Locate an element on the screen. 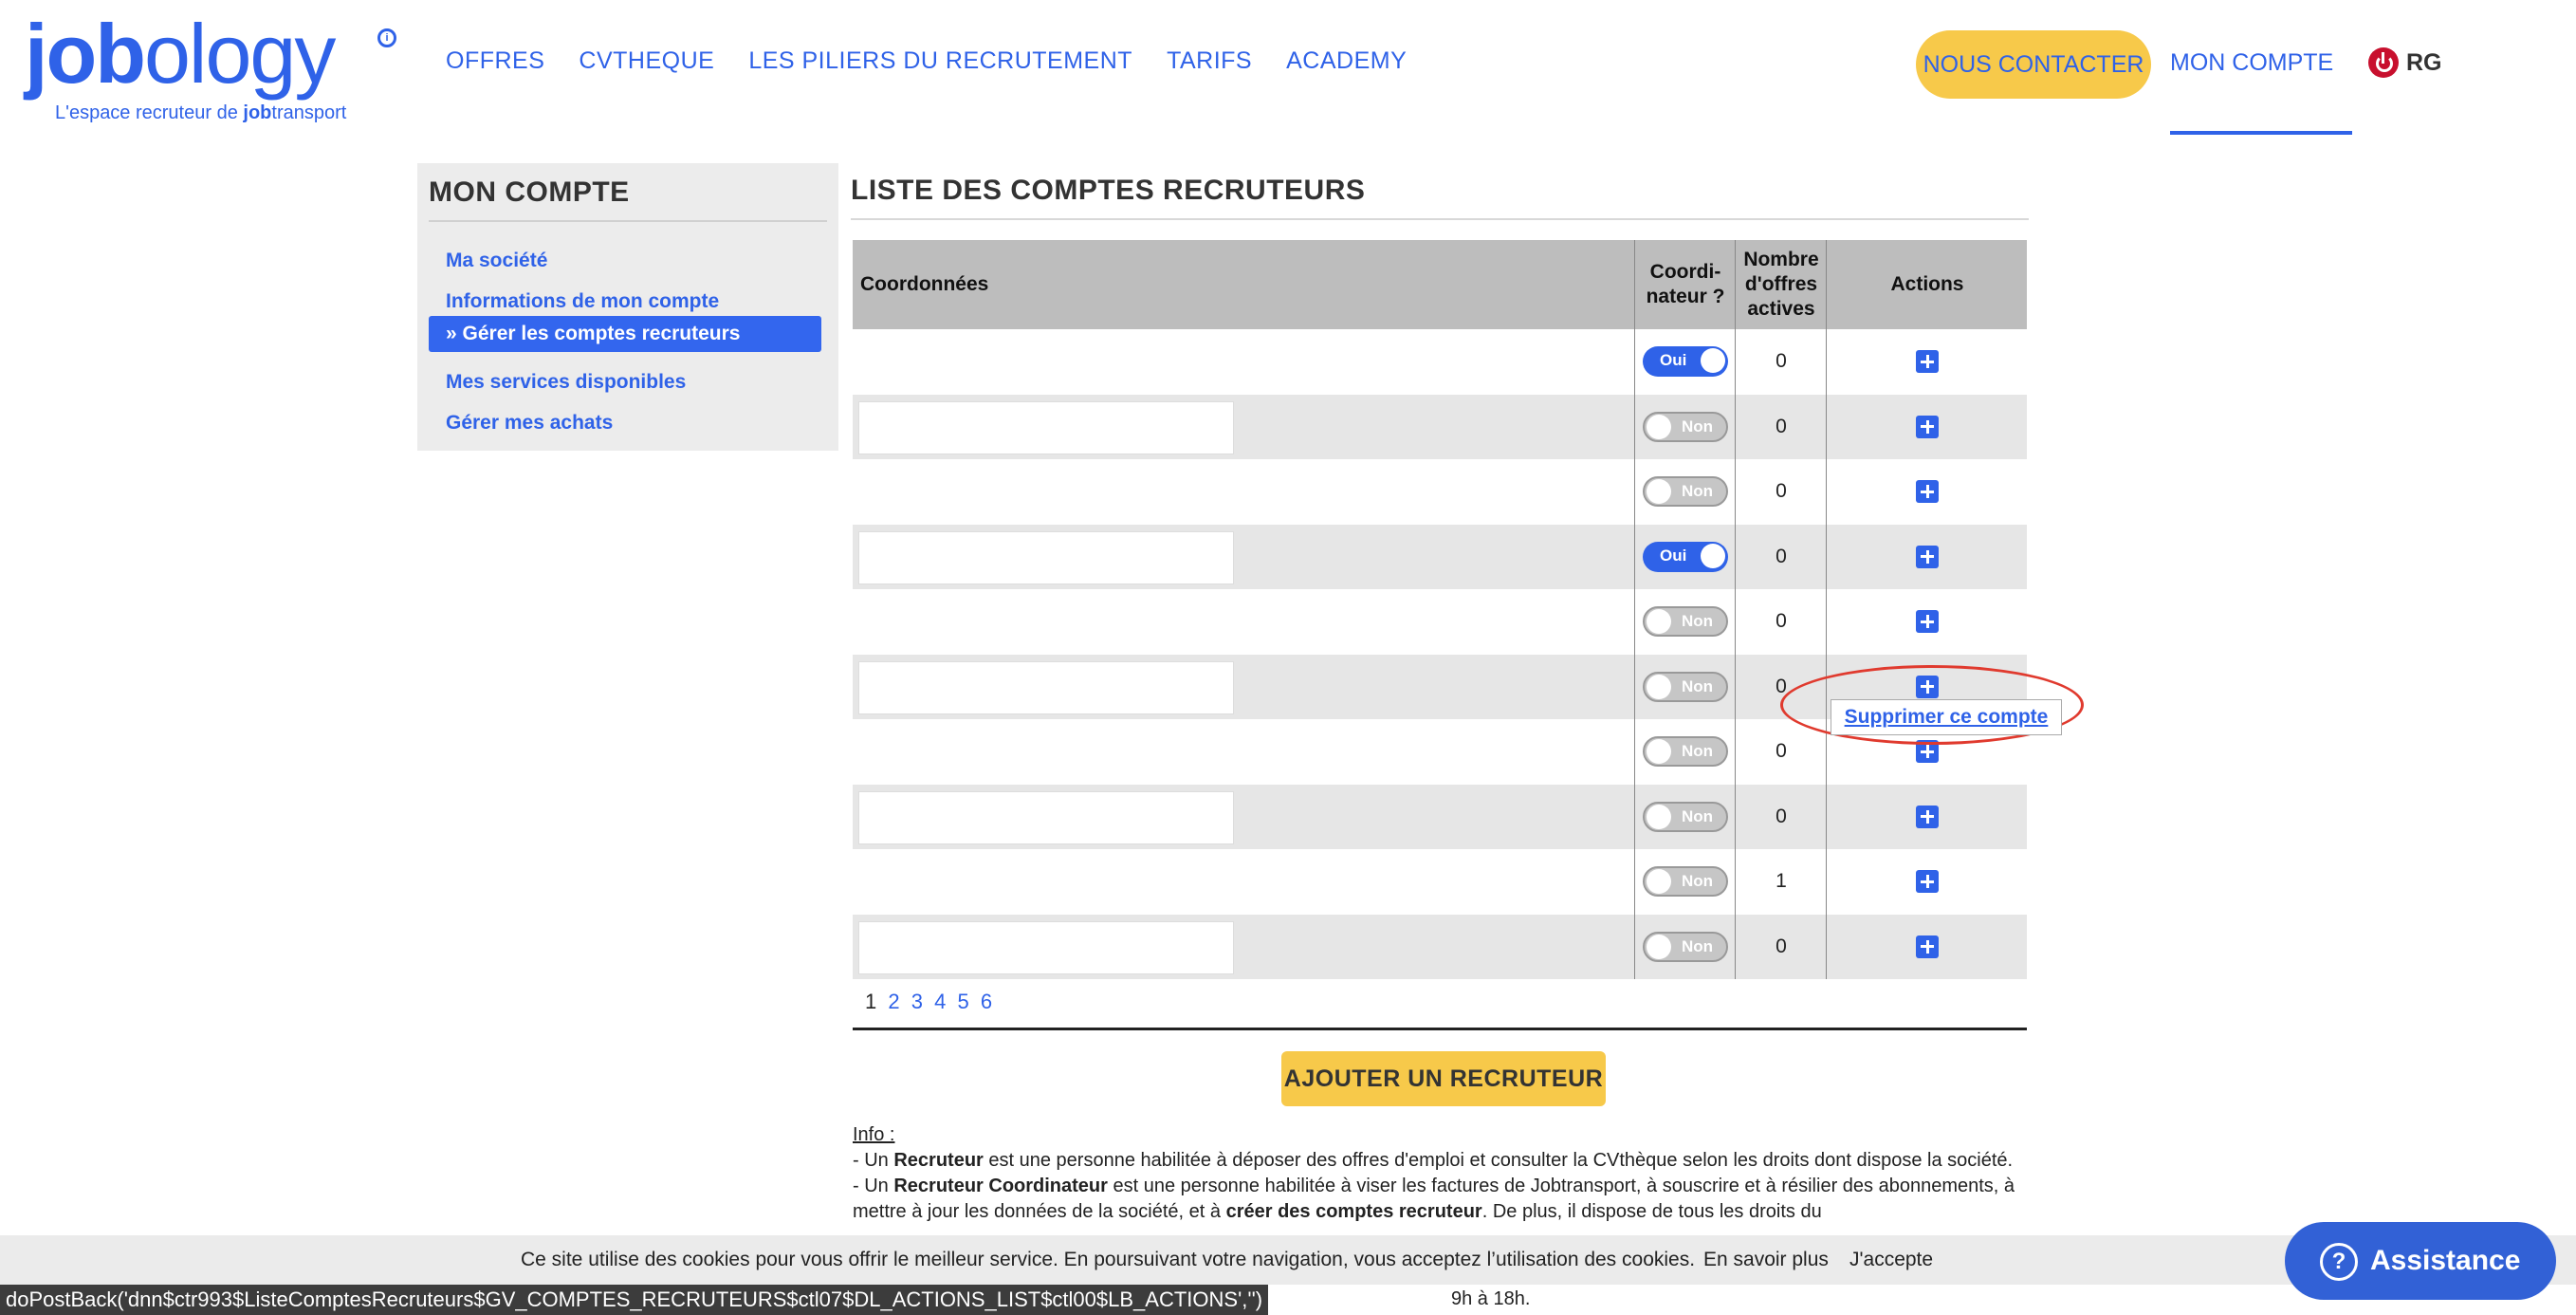 This screenshot has height=1315, width=2576. sidebar-item-manage-recruiters: » Gérer les comptes recruteurs is located at coordinates (625, 334).